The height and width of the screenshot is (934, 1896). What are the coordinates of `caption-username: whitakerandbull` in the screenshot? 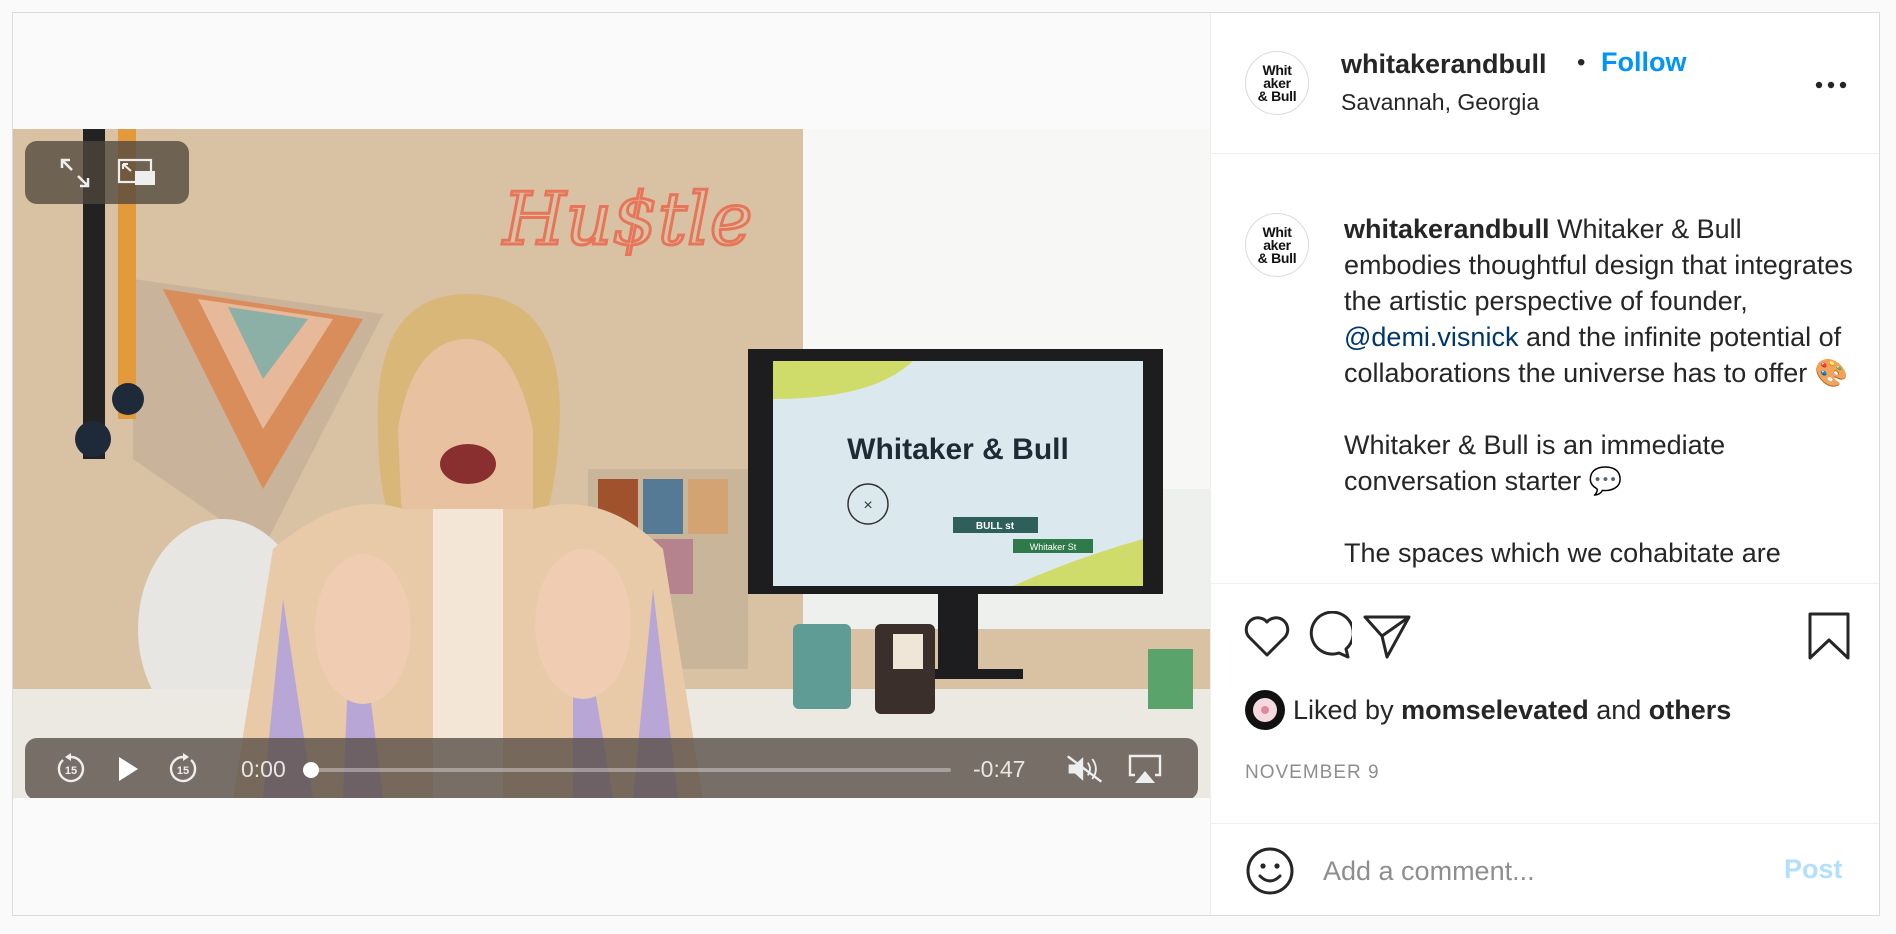 It's located at (1447, 229).